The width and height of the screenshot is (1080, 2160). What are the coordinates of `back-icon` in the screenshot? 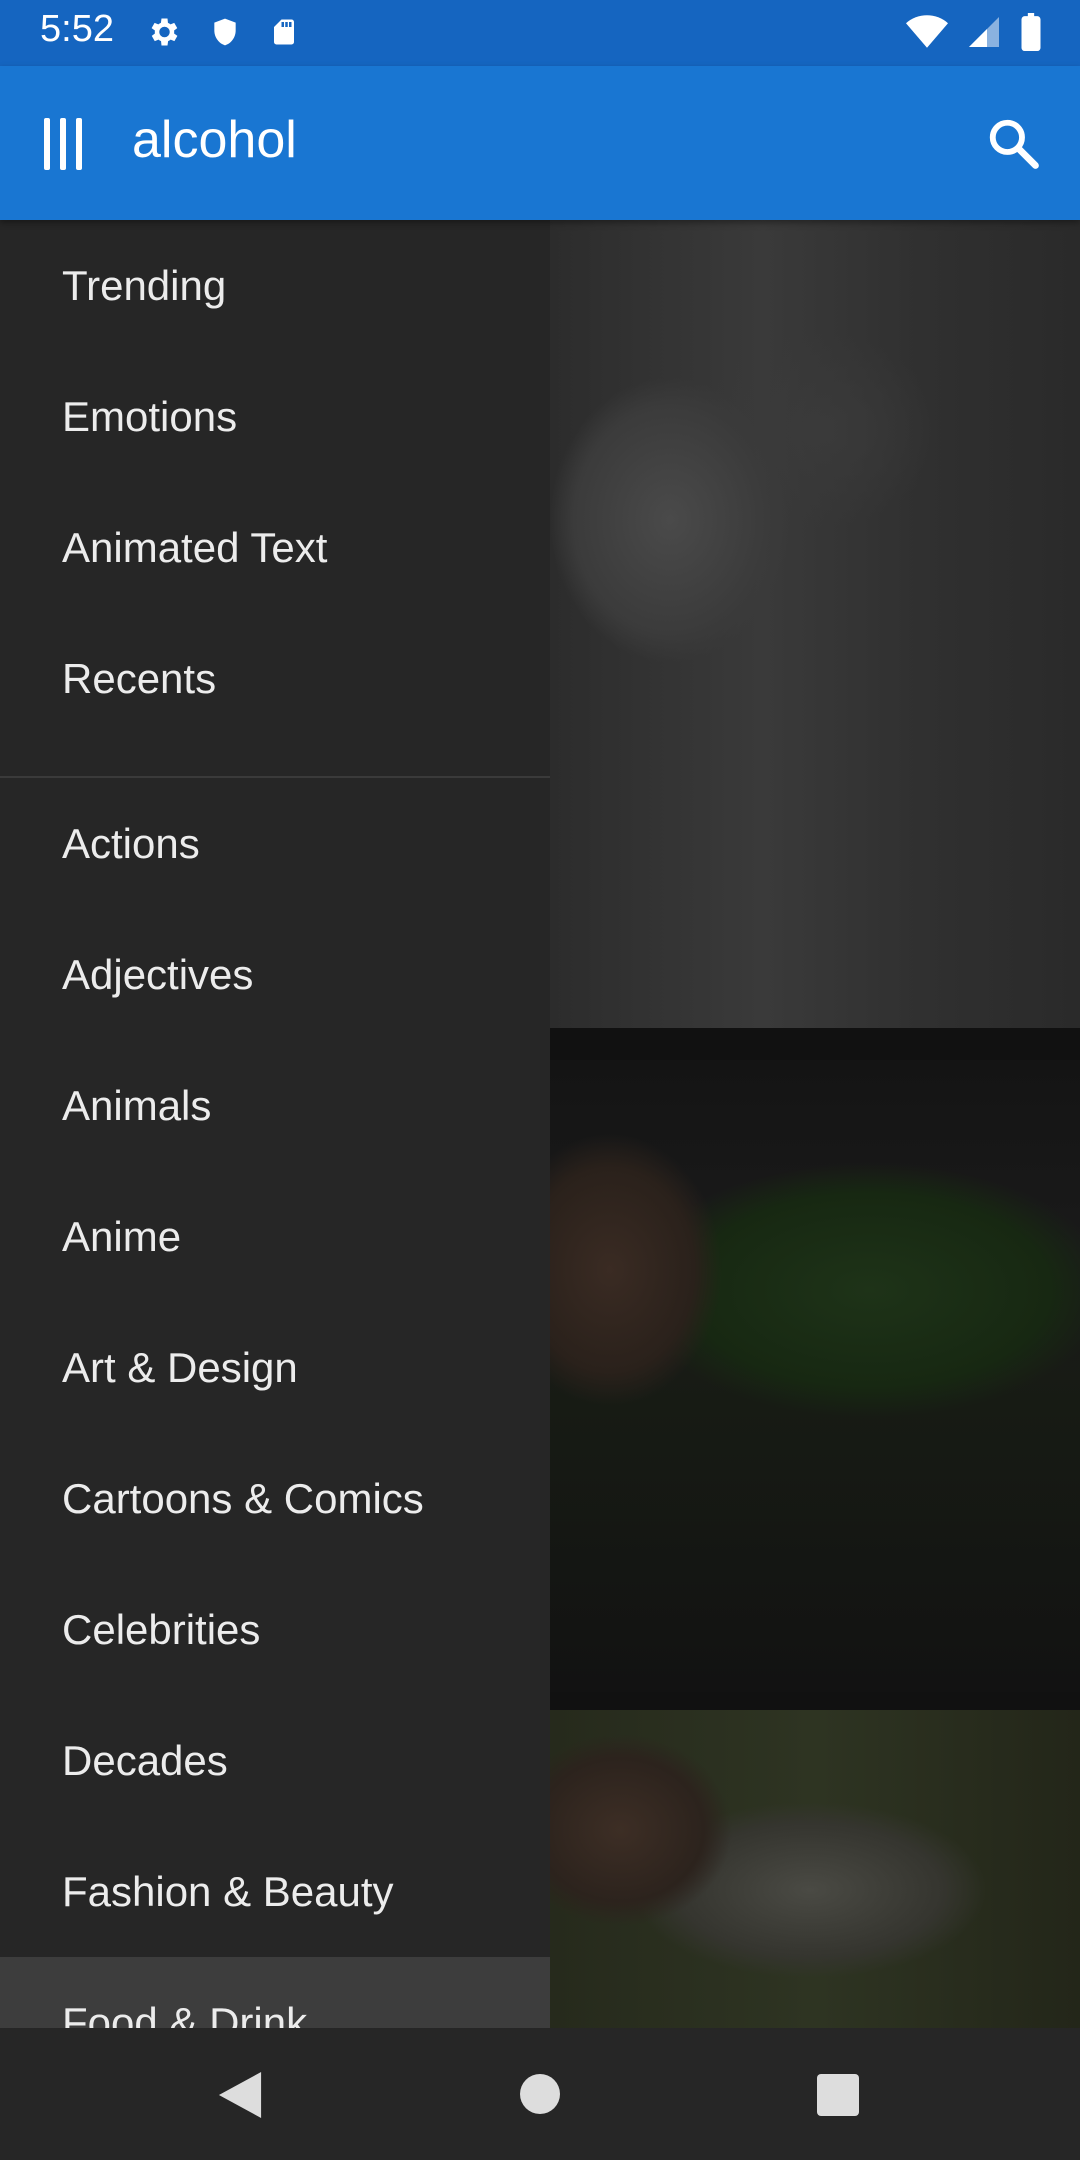 It's located at (240, 2095).